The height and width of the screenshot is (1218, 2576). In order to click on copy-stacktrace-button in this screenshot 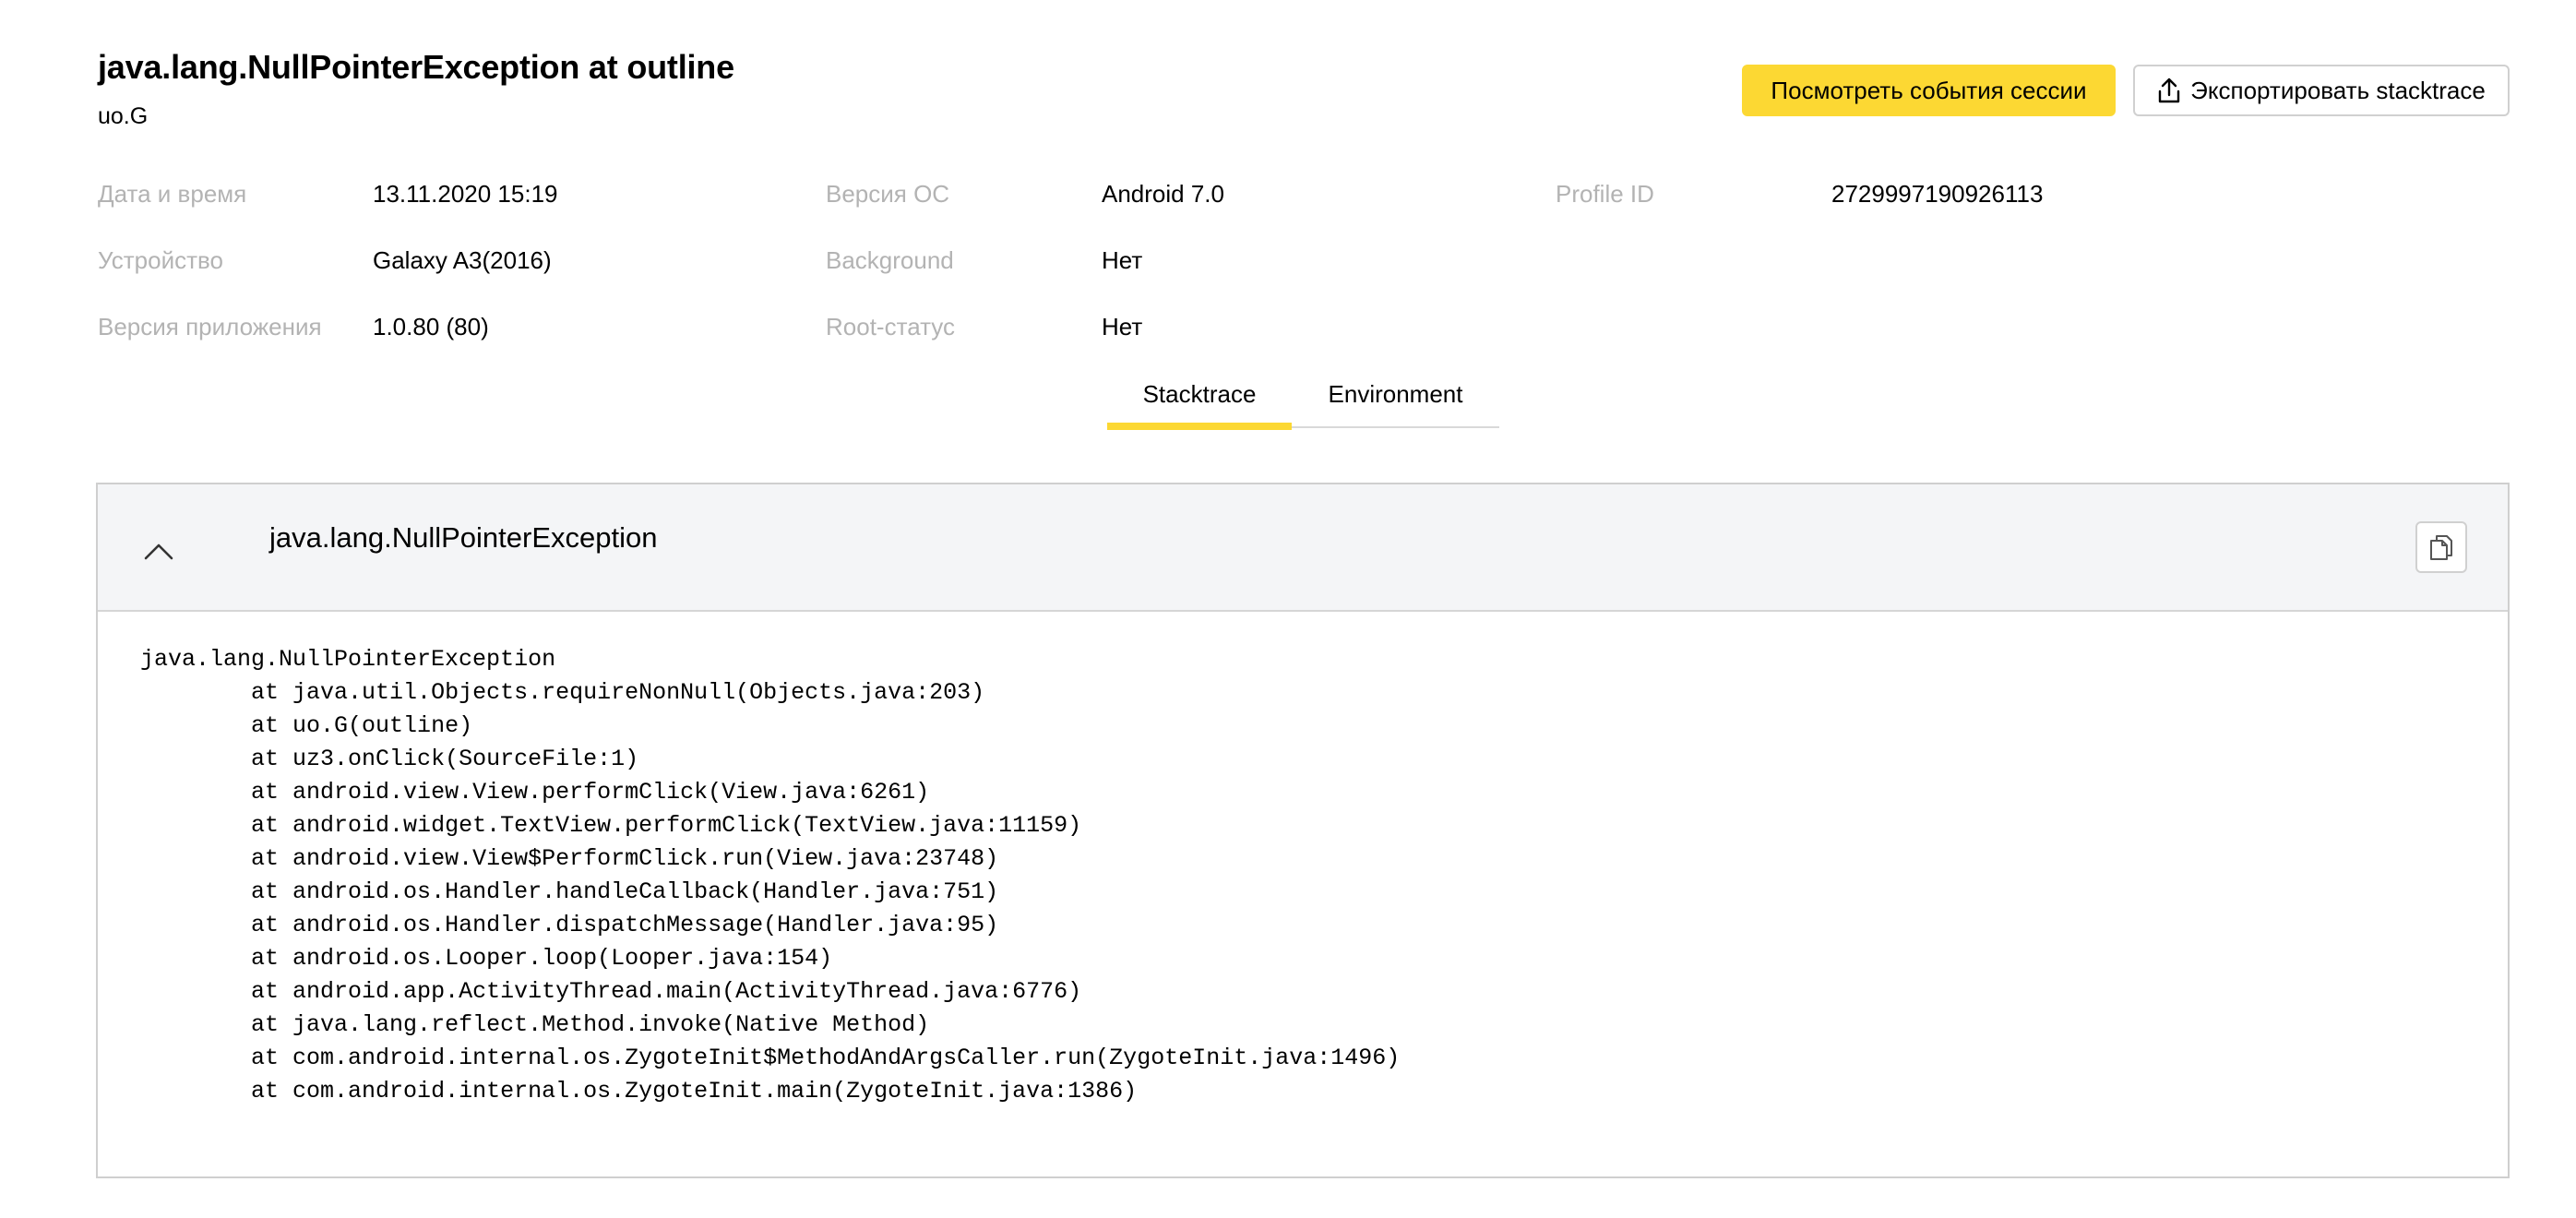, I will do `click(2441, 547)`.